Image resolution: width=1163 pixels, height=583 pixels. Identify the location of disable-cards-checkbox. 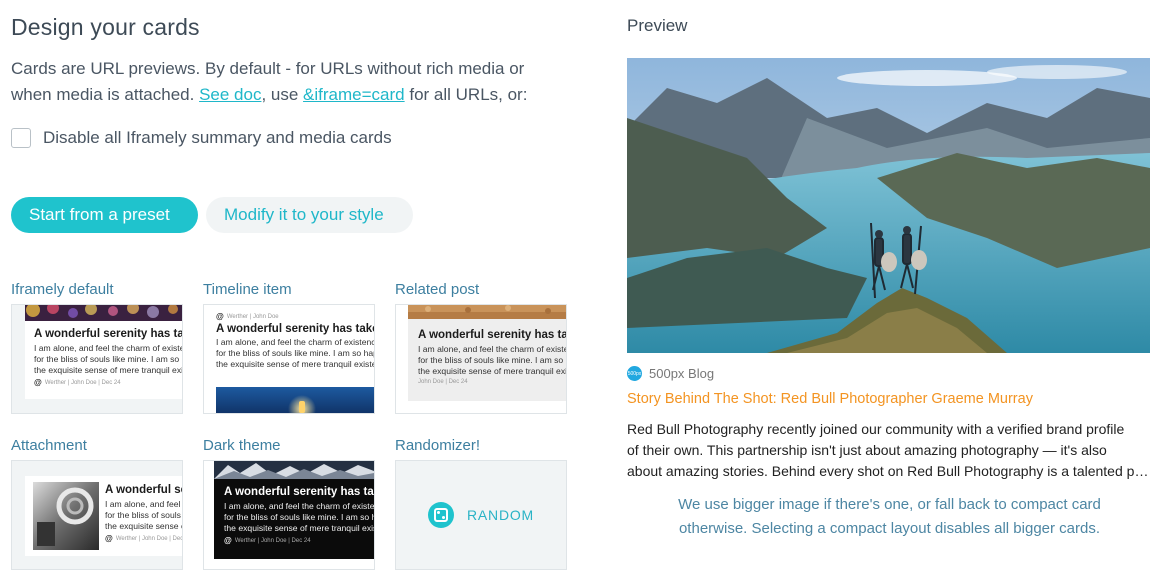
(21, 138).